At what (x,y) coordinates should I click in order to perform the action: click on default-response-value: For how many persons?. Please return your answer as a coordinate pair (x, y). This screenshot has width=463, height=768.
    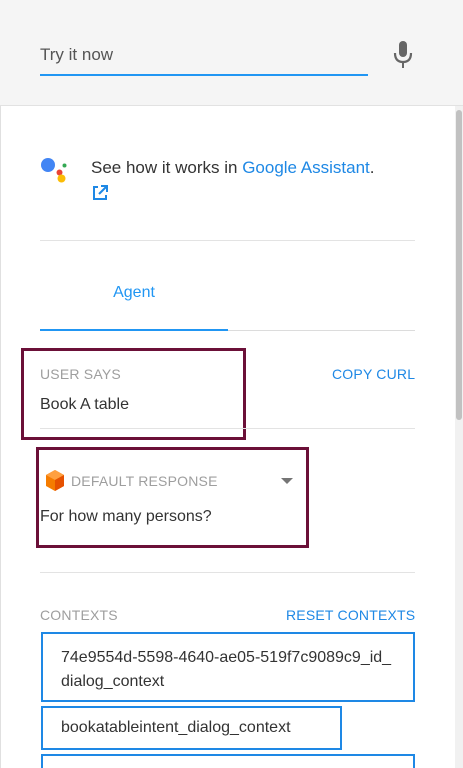
    Looking at the image, I should click on (126, 516).